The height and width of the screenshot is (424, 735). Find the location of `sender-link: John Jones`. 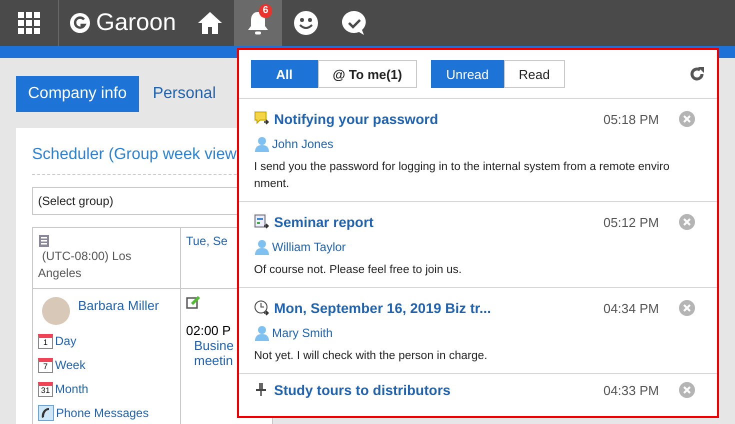

sender-link: John Jones is located at coordinates (303, 144).